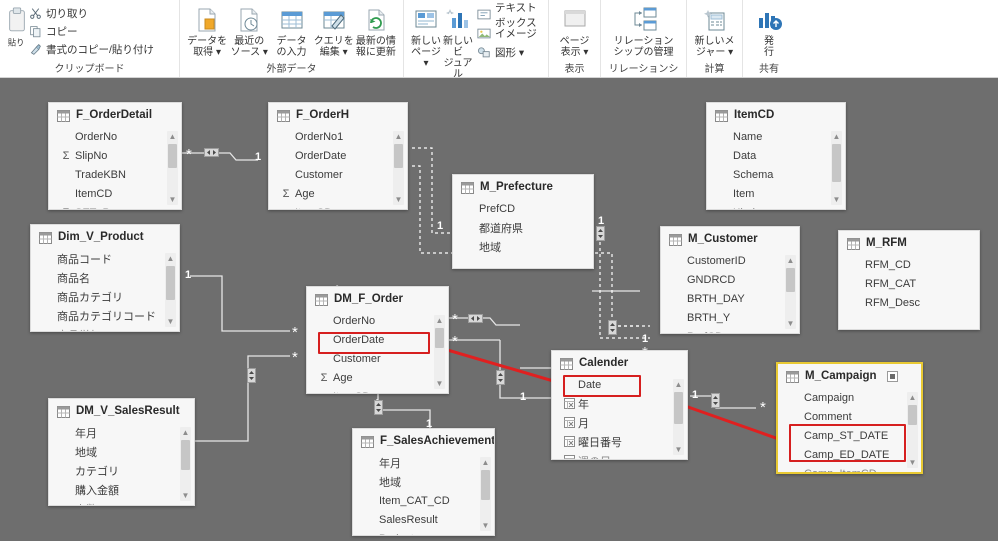  Describe the element at coordinates (426, 36) in the screenshot. I see `new-page-button: 新しい ページ ▾` at that location.